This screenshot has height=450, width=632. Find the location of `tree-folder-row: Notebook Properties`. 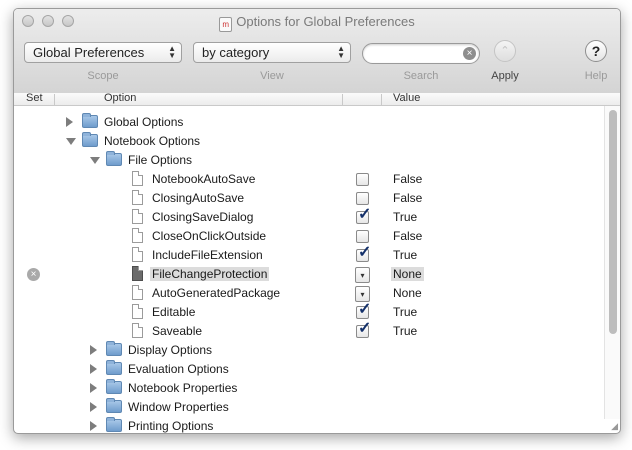

tree-folder-row: Notebook Properties is located at coordinates (309, 388).